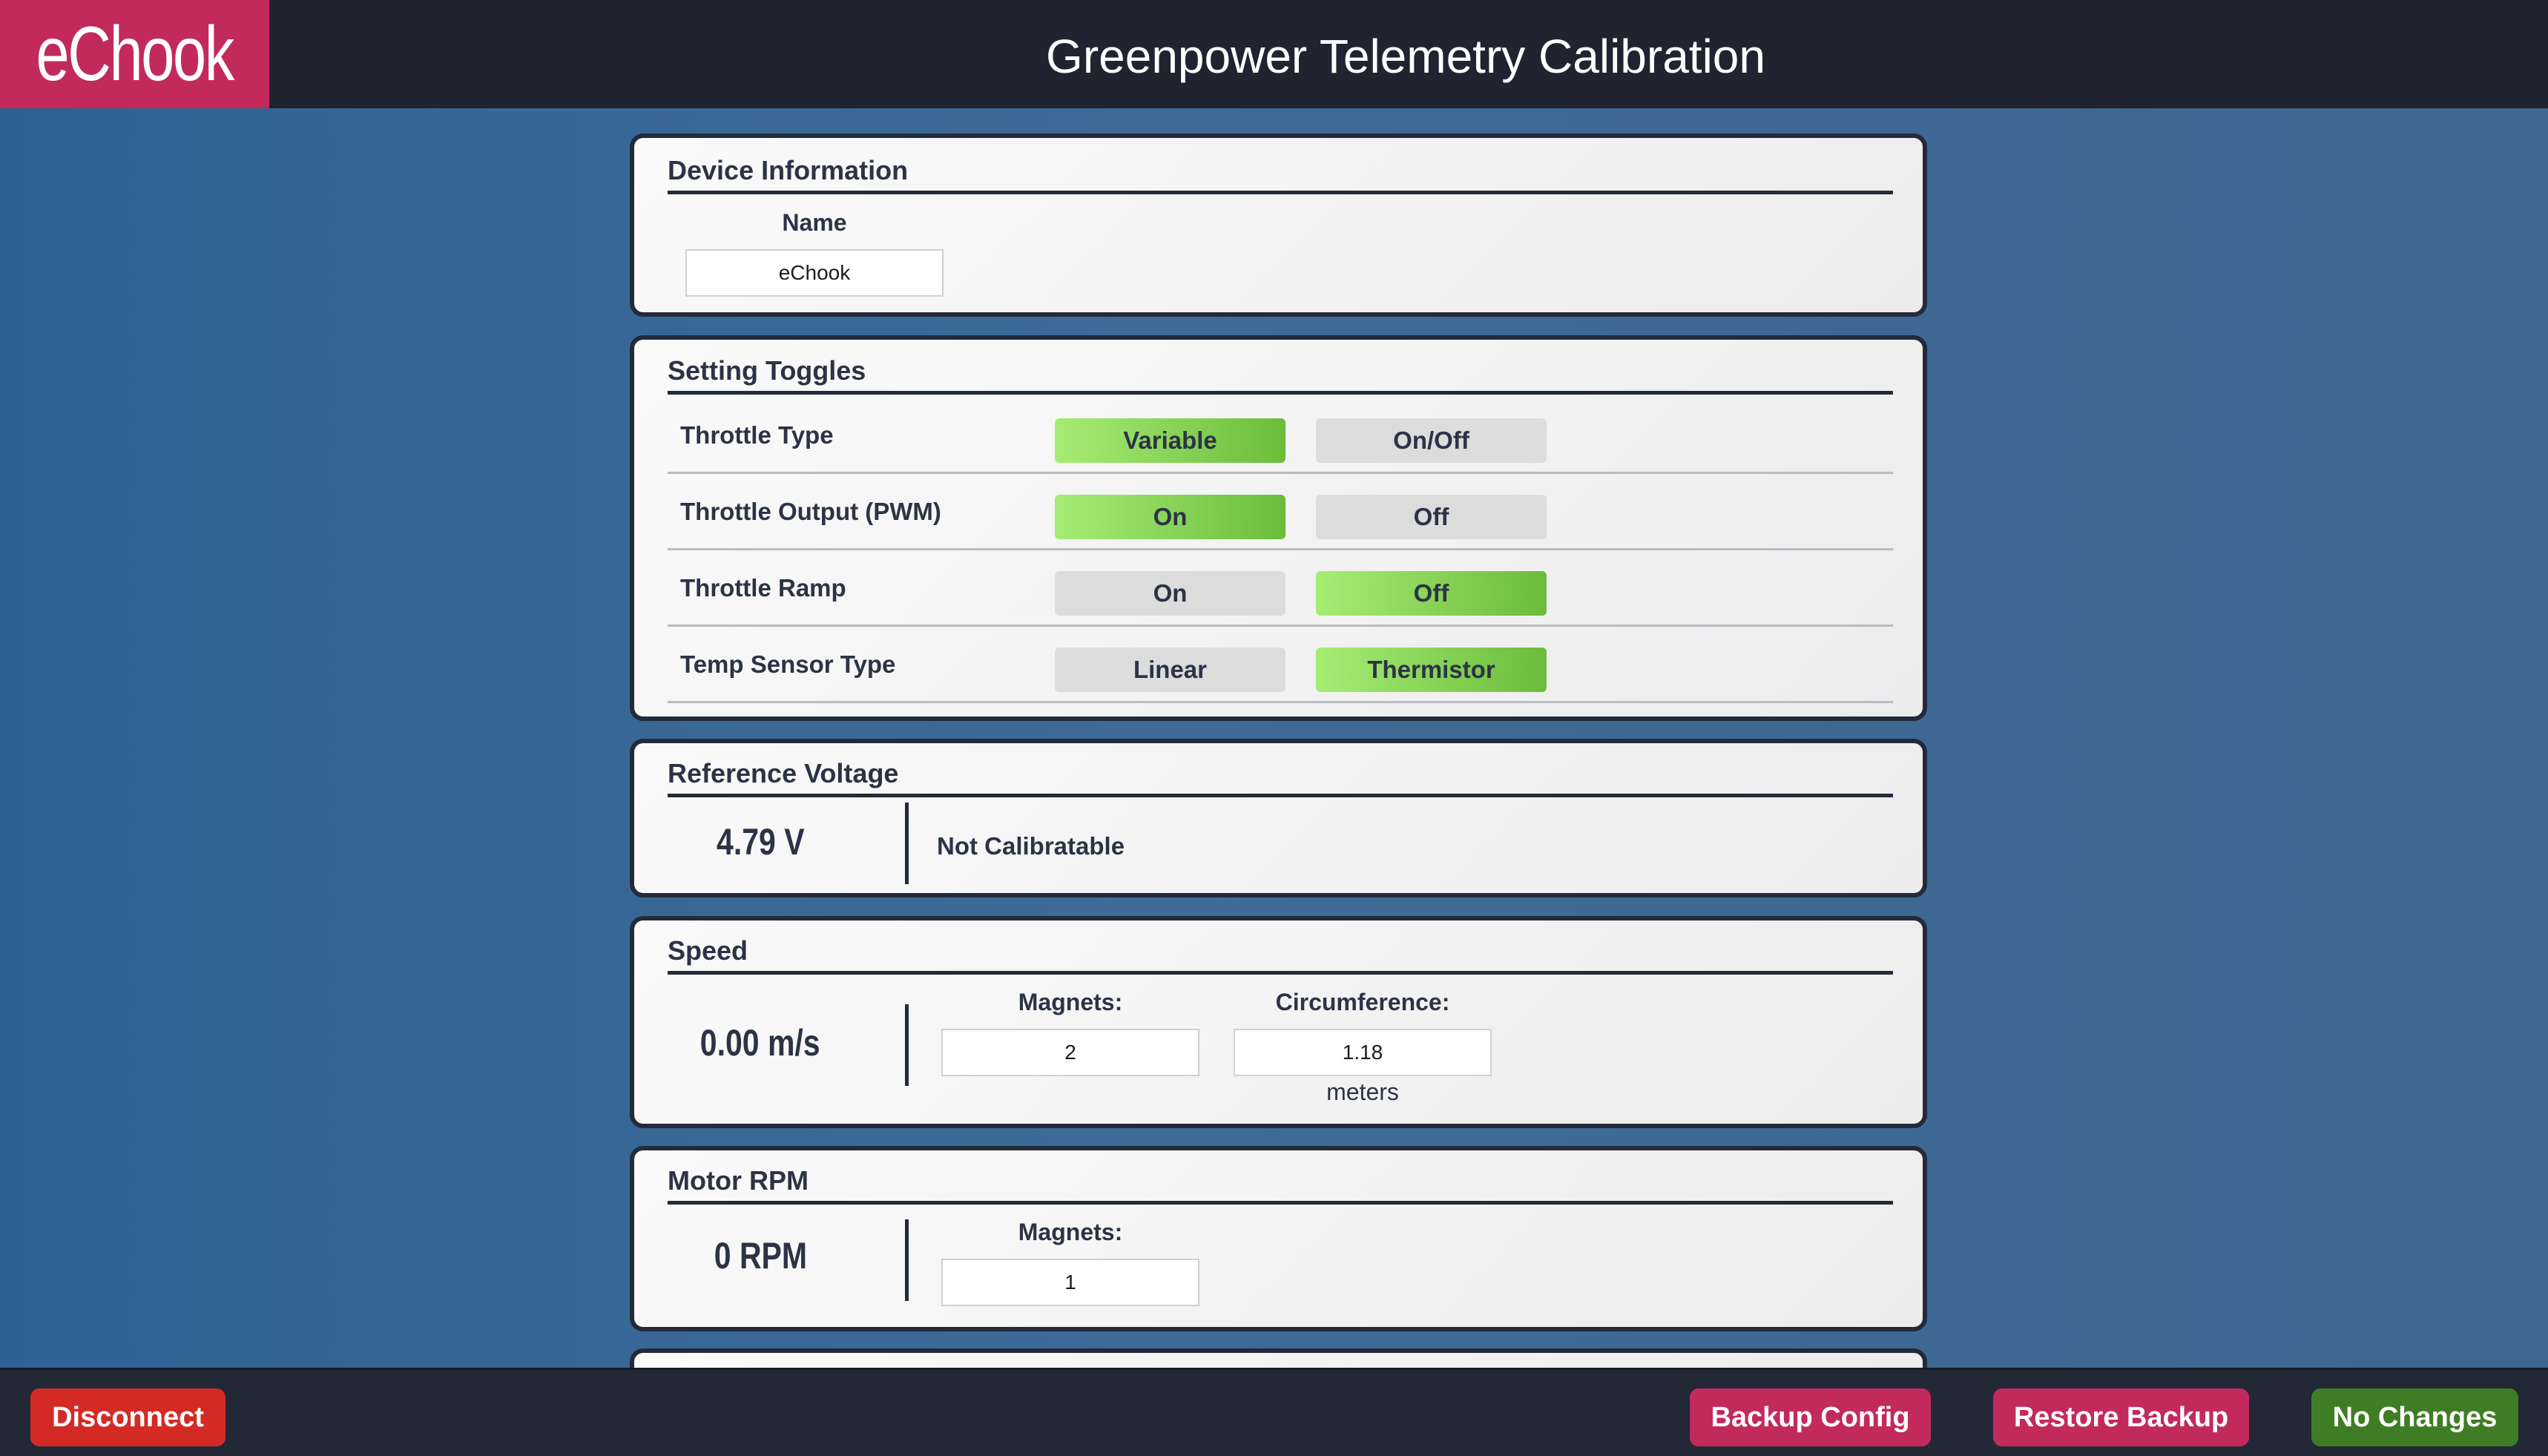 Image resolution: width=2548 pixels, height=1456 pixels. I want to click on panel-title: Setting Toggles, so click(1280, 375).